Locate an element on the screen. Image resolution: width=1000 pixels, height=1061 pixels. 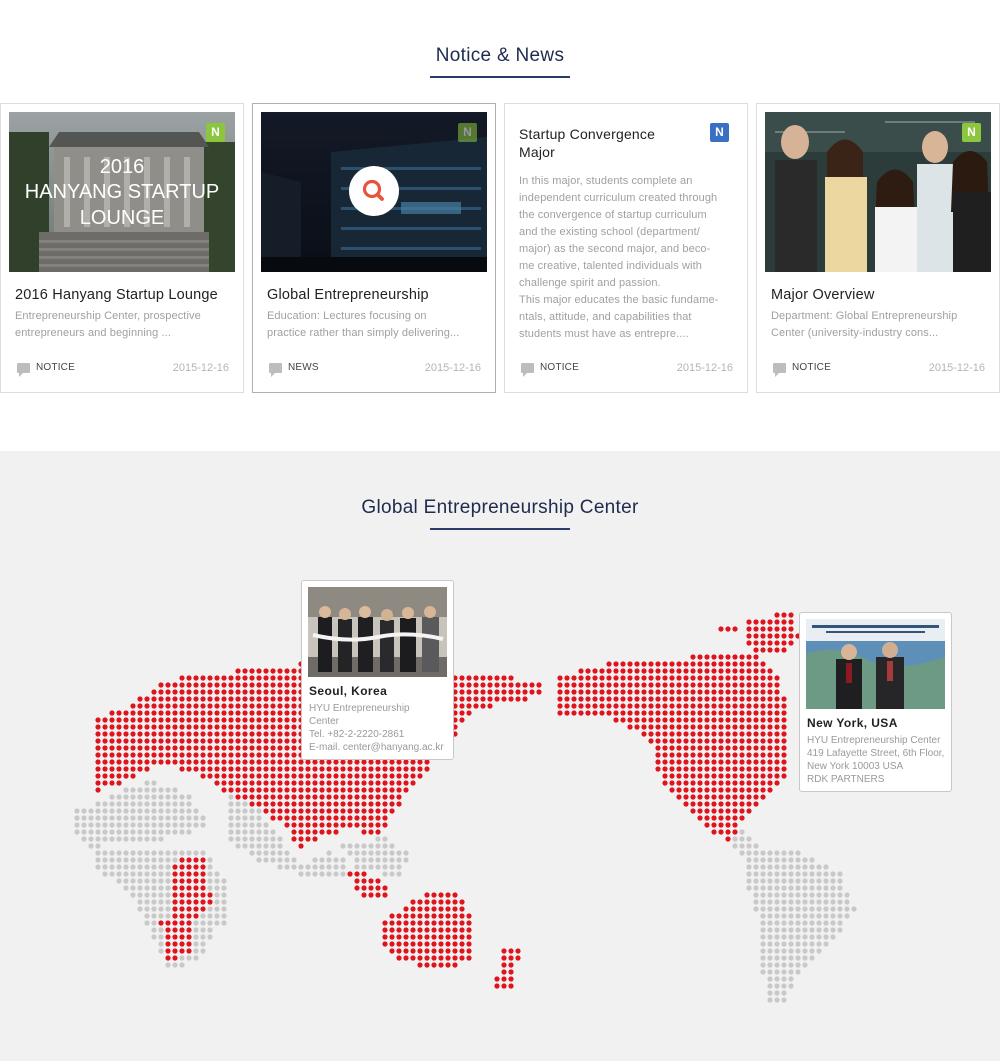
info-line: 419 Lafayette Street, 6th Floor, is located at coordinates (876, 753).